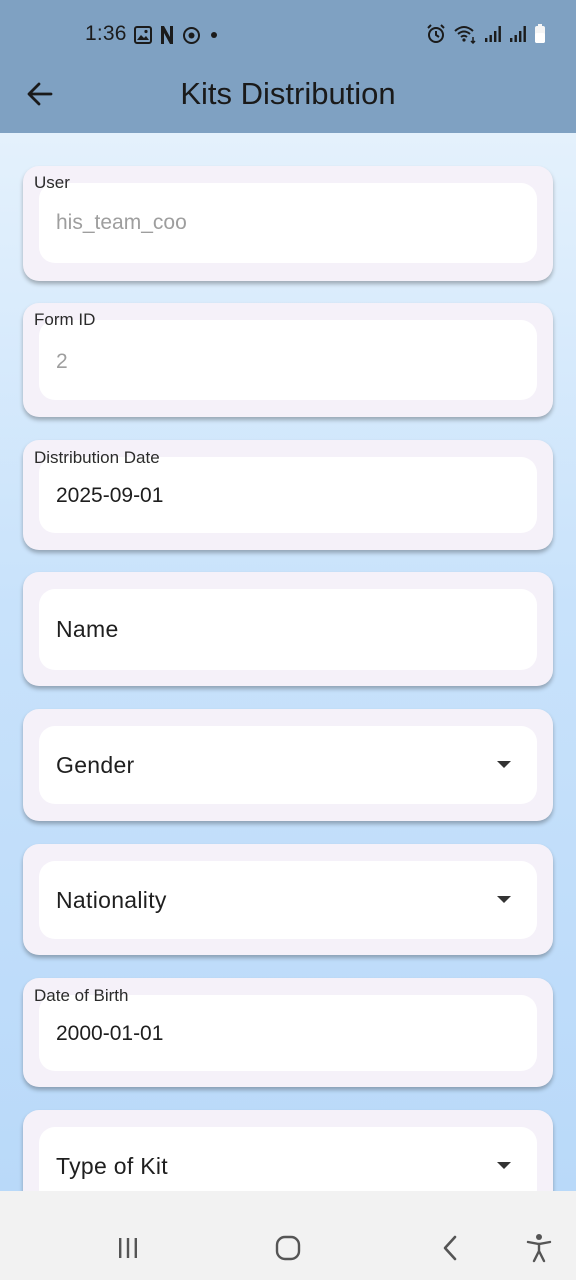 This screenshot has width=576, height=1280. I want to click on status-right-icons, so click(486, 34).